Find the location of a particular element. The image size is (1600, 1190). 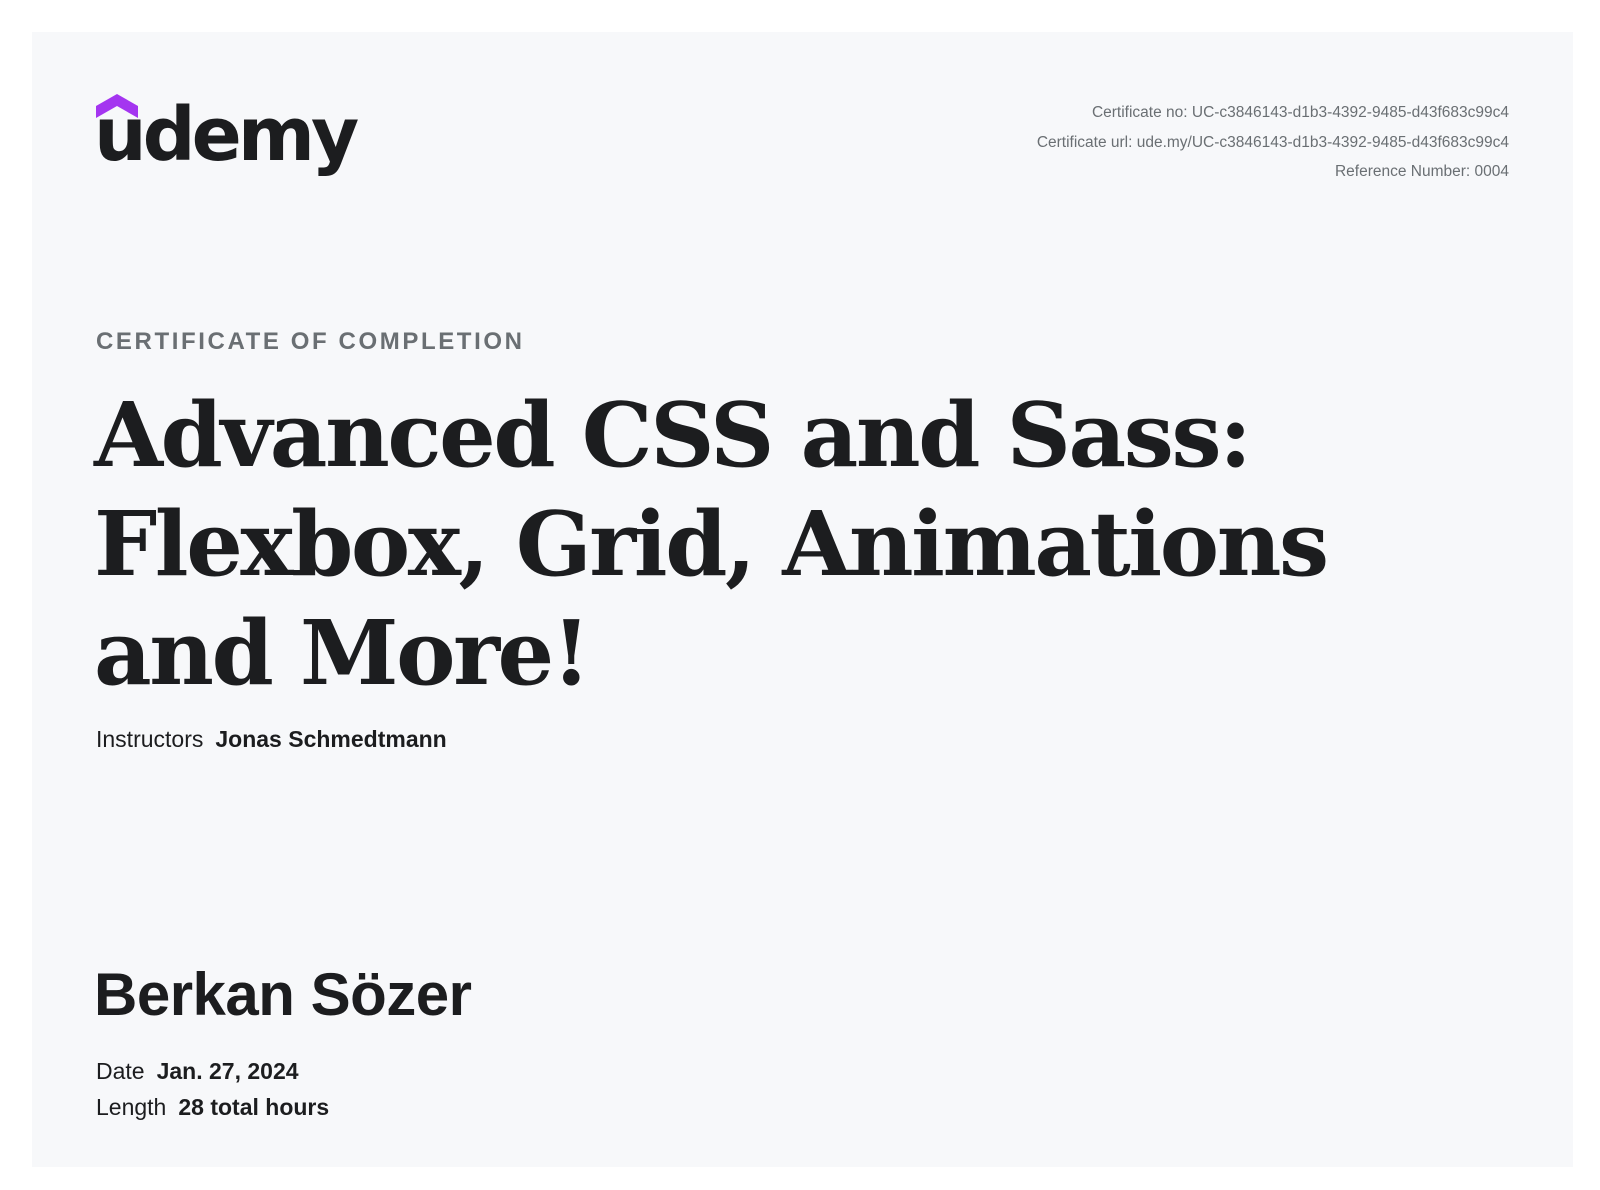

instructors-value: Jonas Schmedtmann is located at coordinates (331, 739).